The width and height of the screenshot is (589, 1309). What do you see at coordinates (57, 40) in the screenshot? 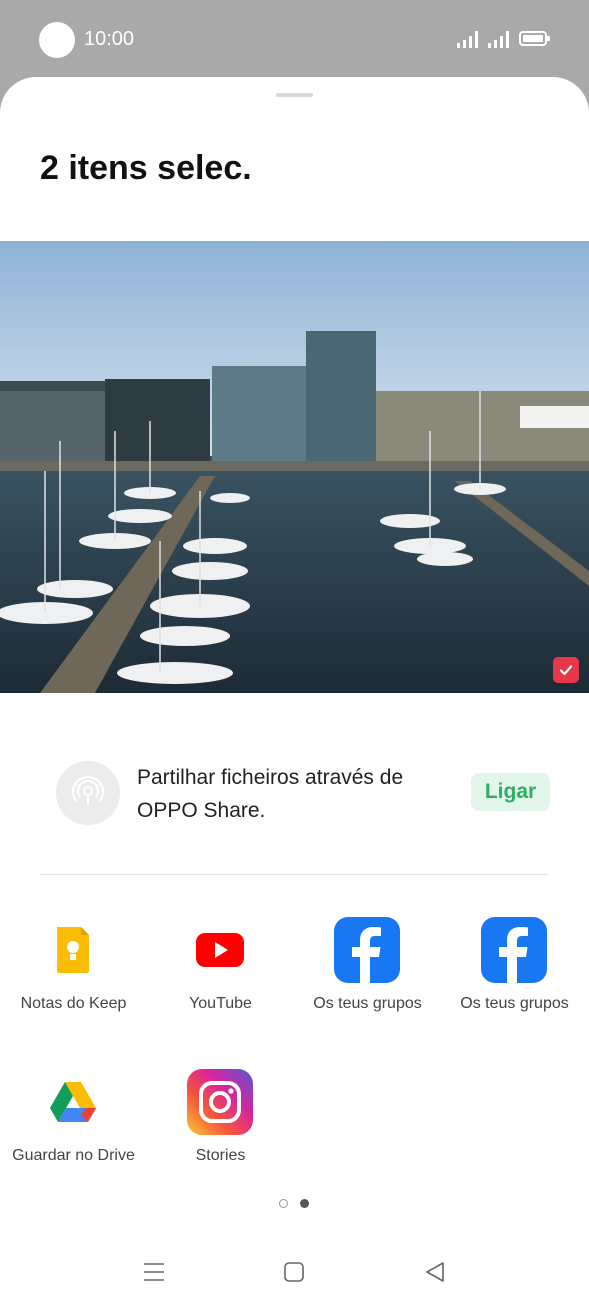
I see `camera-cutout` at bounding box center [57, 40].